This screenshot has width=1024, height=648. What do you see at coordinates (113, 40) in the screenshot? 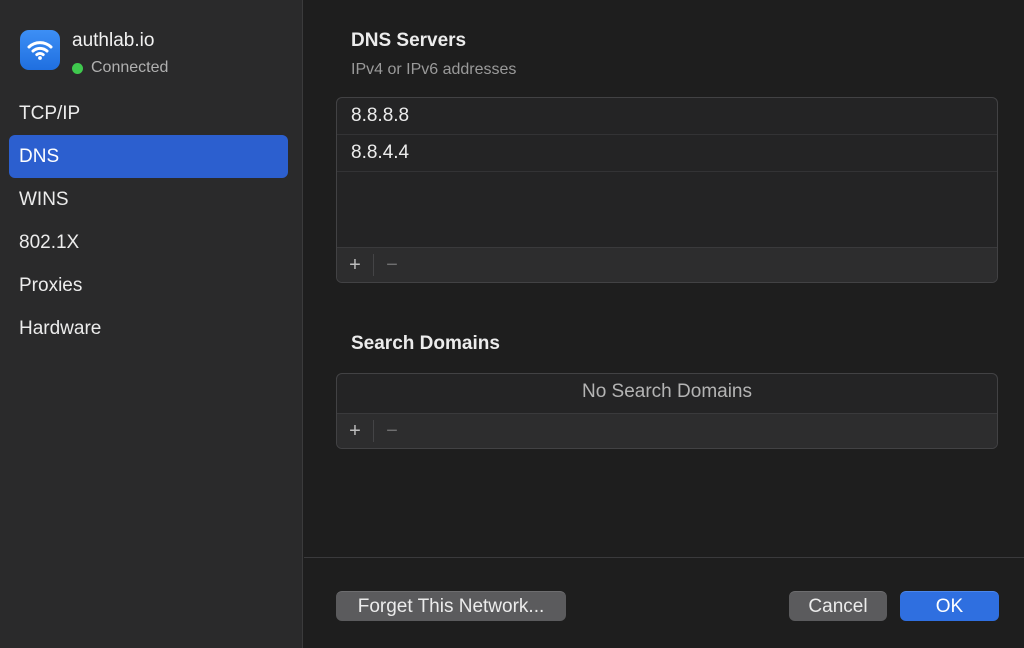
I see `network-name: authlab.io` at bounding box center [113, 40].